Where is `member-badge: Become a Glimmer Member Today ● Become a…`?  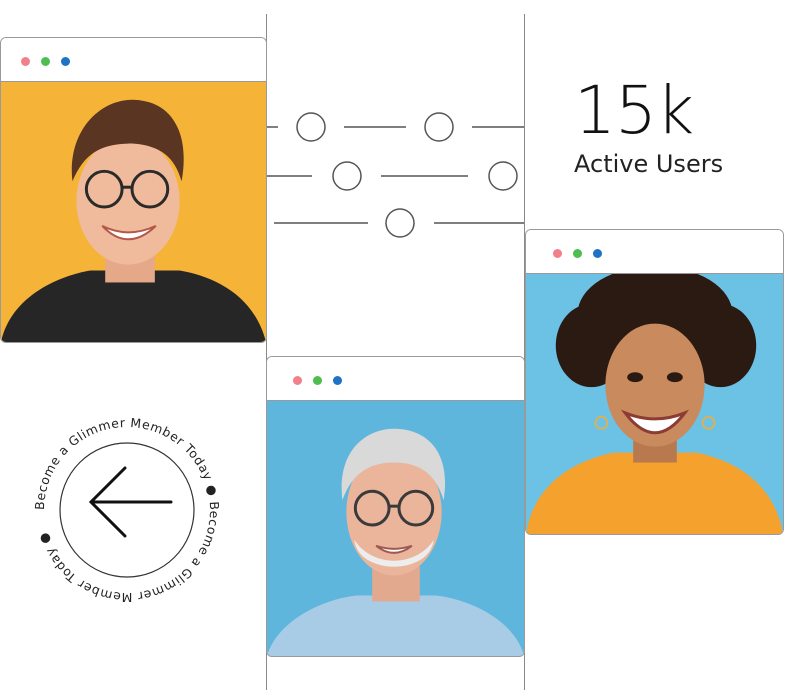
member-badge: Become a Glimmer Member Today ● Become a… is located at coordinates (127, 510).